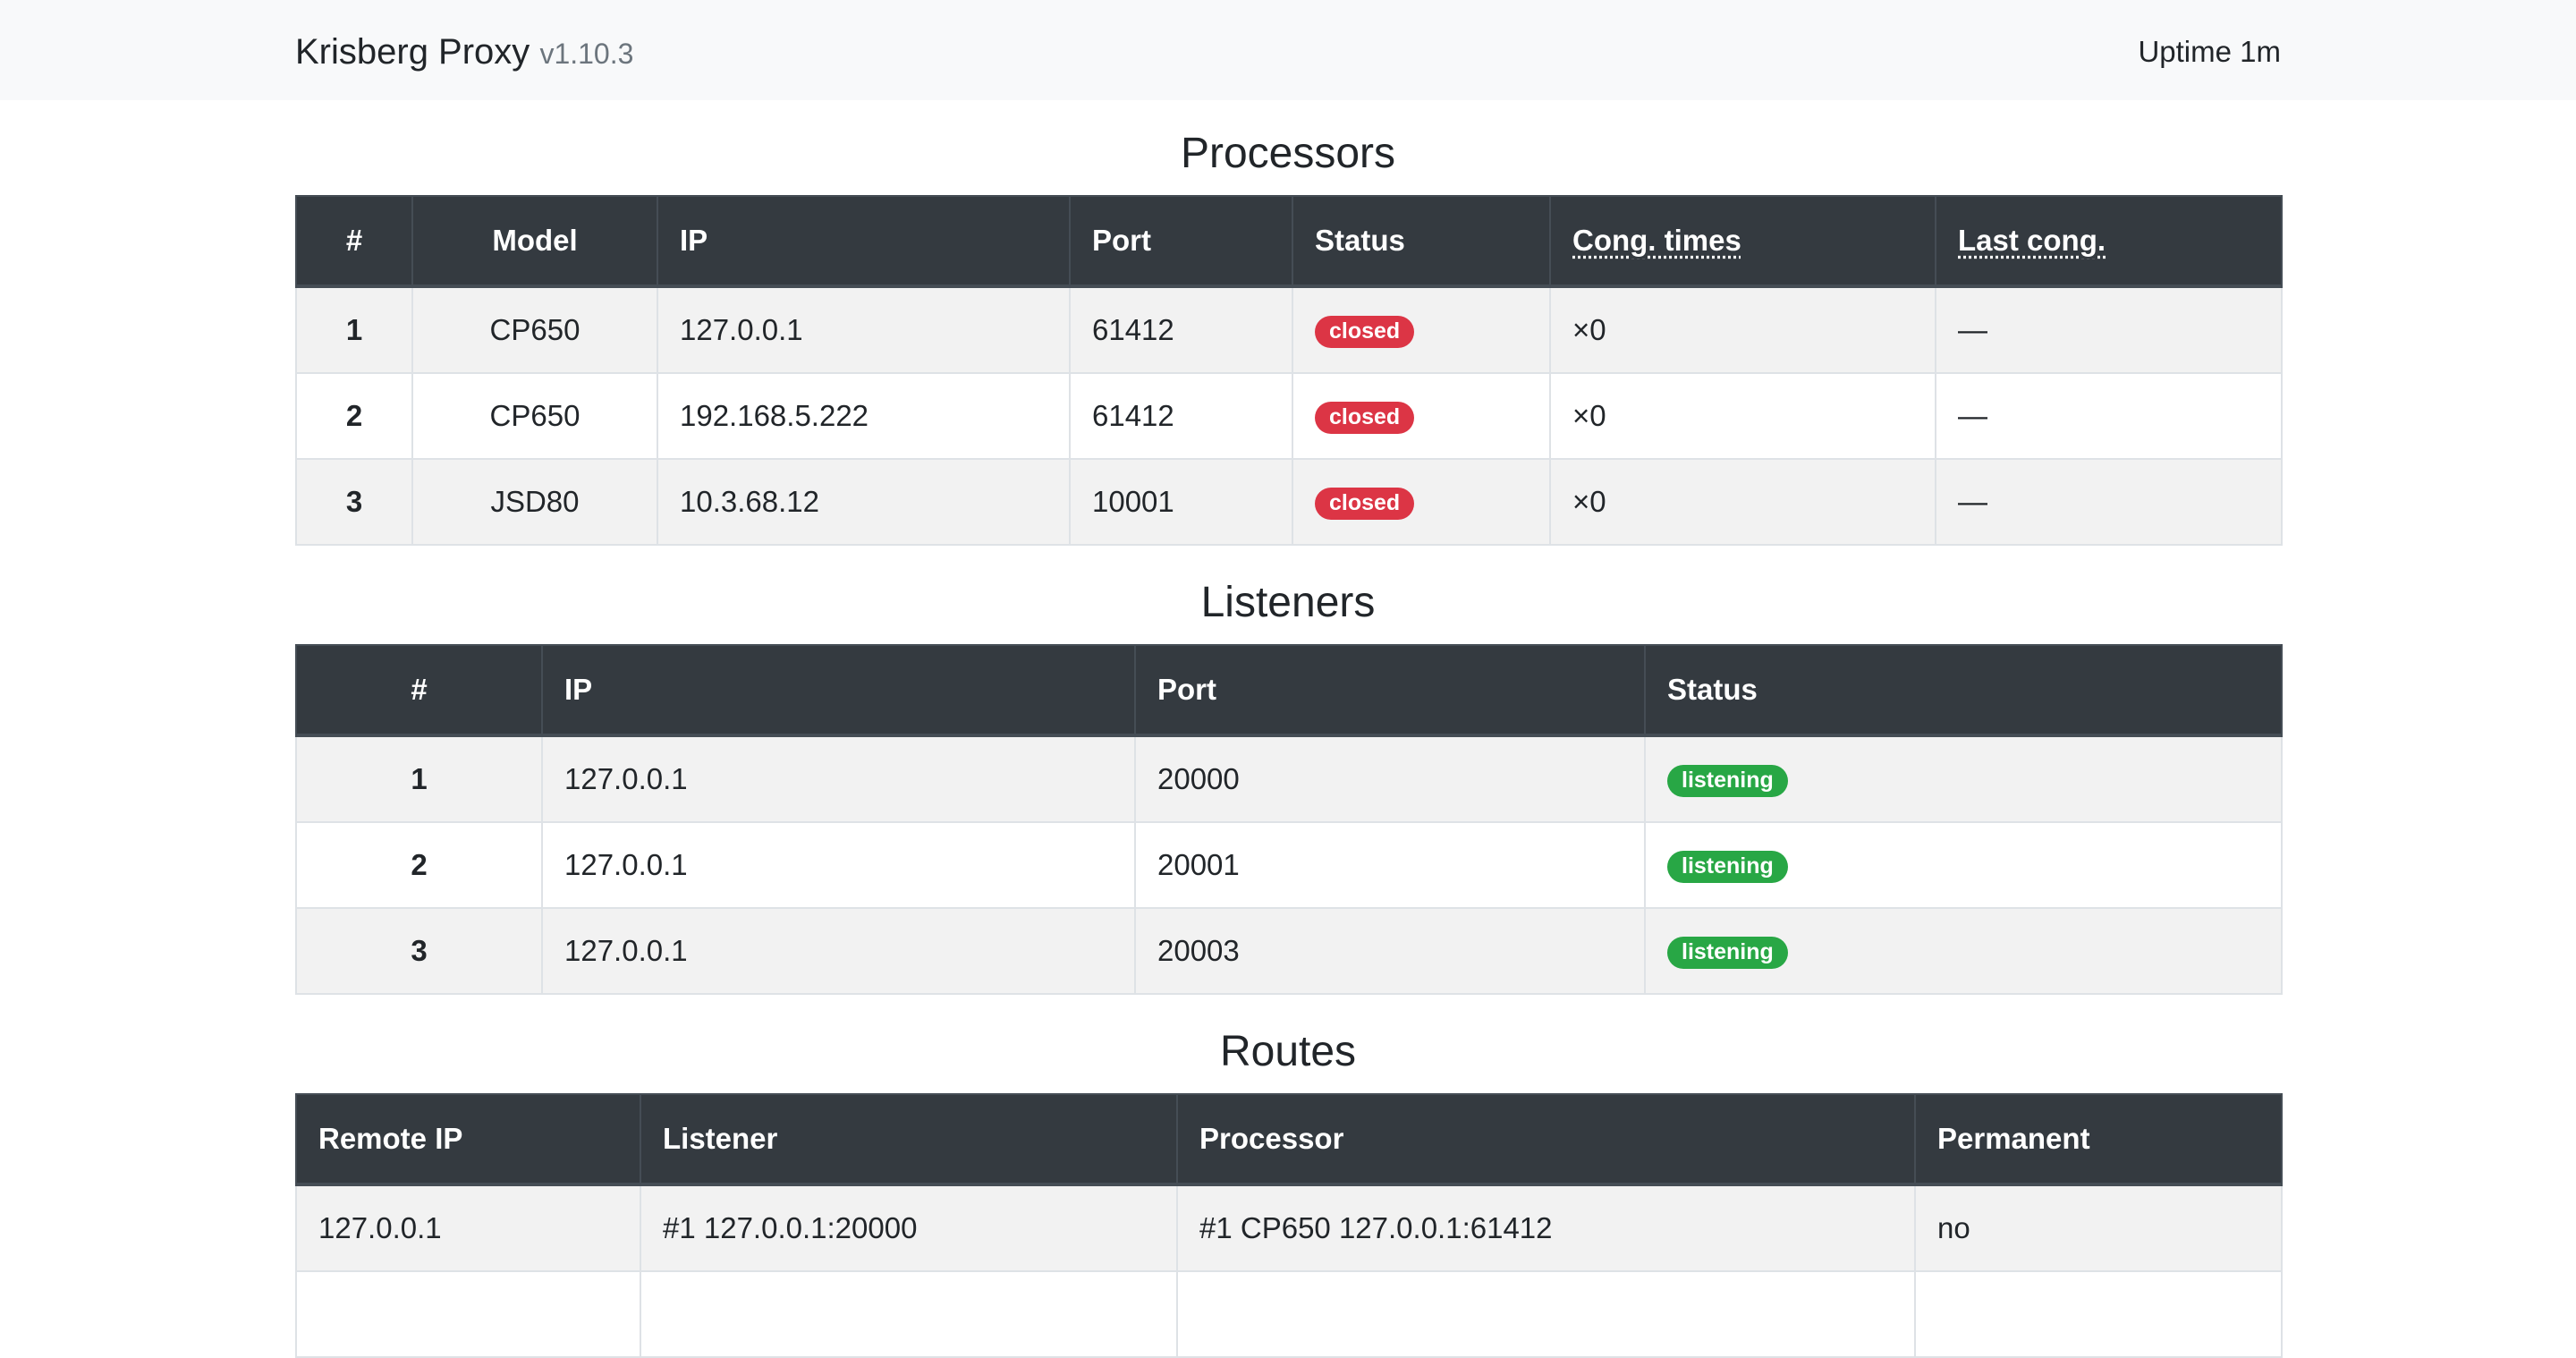 This screenshot has height=1358, width=2576. I want to click on listeners-header-row: # IP Port Status, so click(1289, 690).